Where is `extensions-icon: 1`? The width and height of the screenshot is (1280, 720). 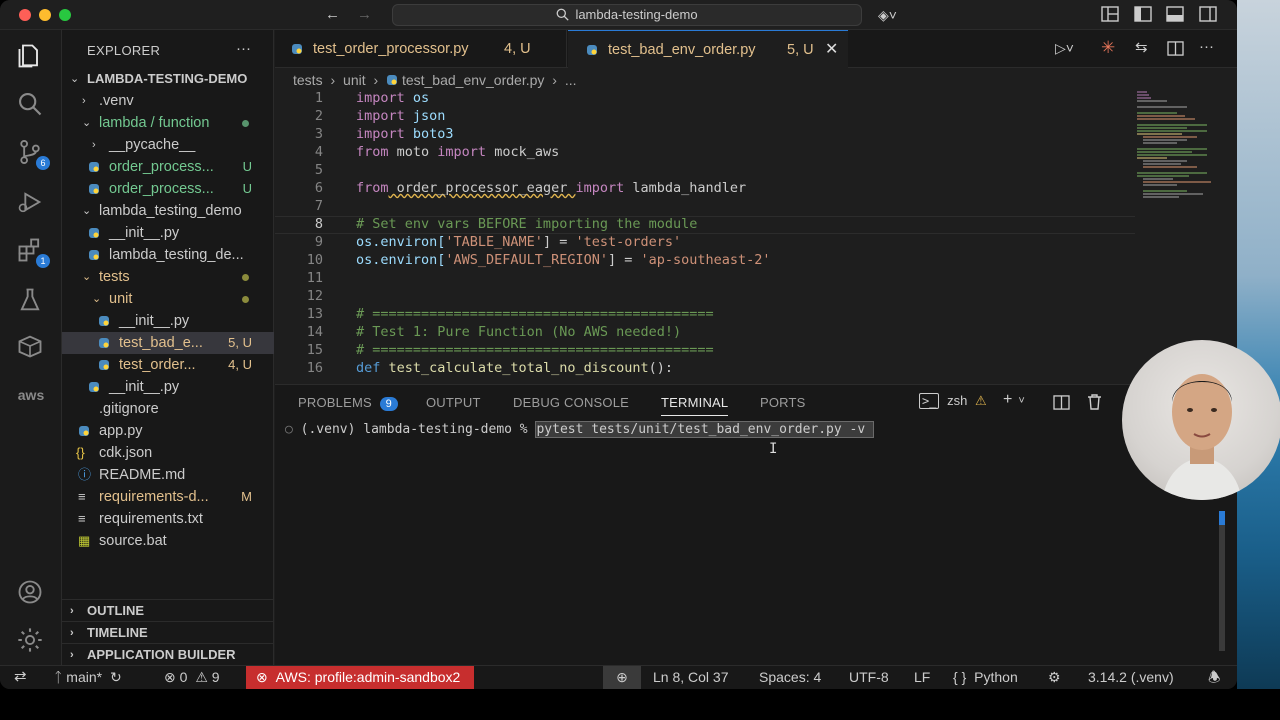 extensions-icon: 1 is located at coordinates (33, 252).